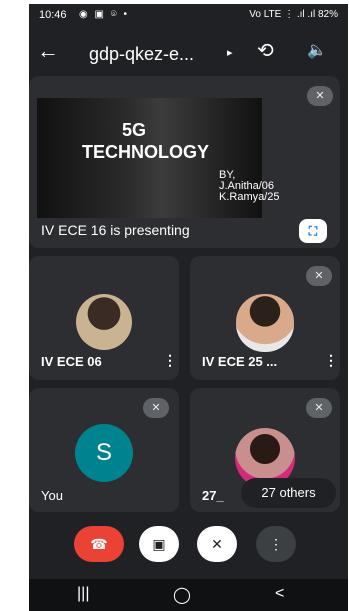  I want to click on slide-title-line-1: 5G, so click(134, 130).